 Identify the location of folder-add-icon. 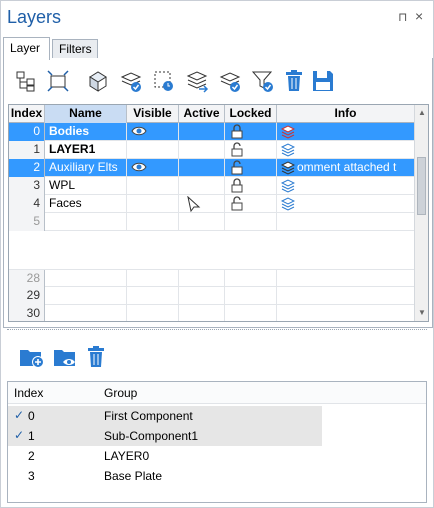
(33, 359).